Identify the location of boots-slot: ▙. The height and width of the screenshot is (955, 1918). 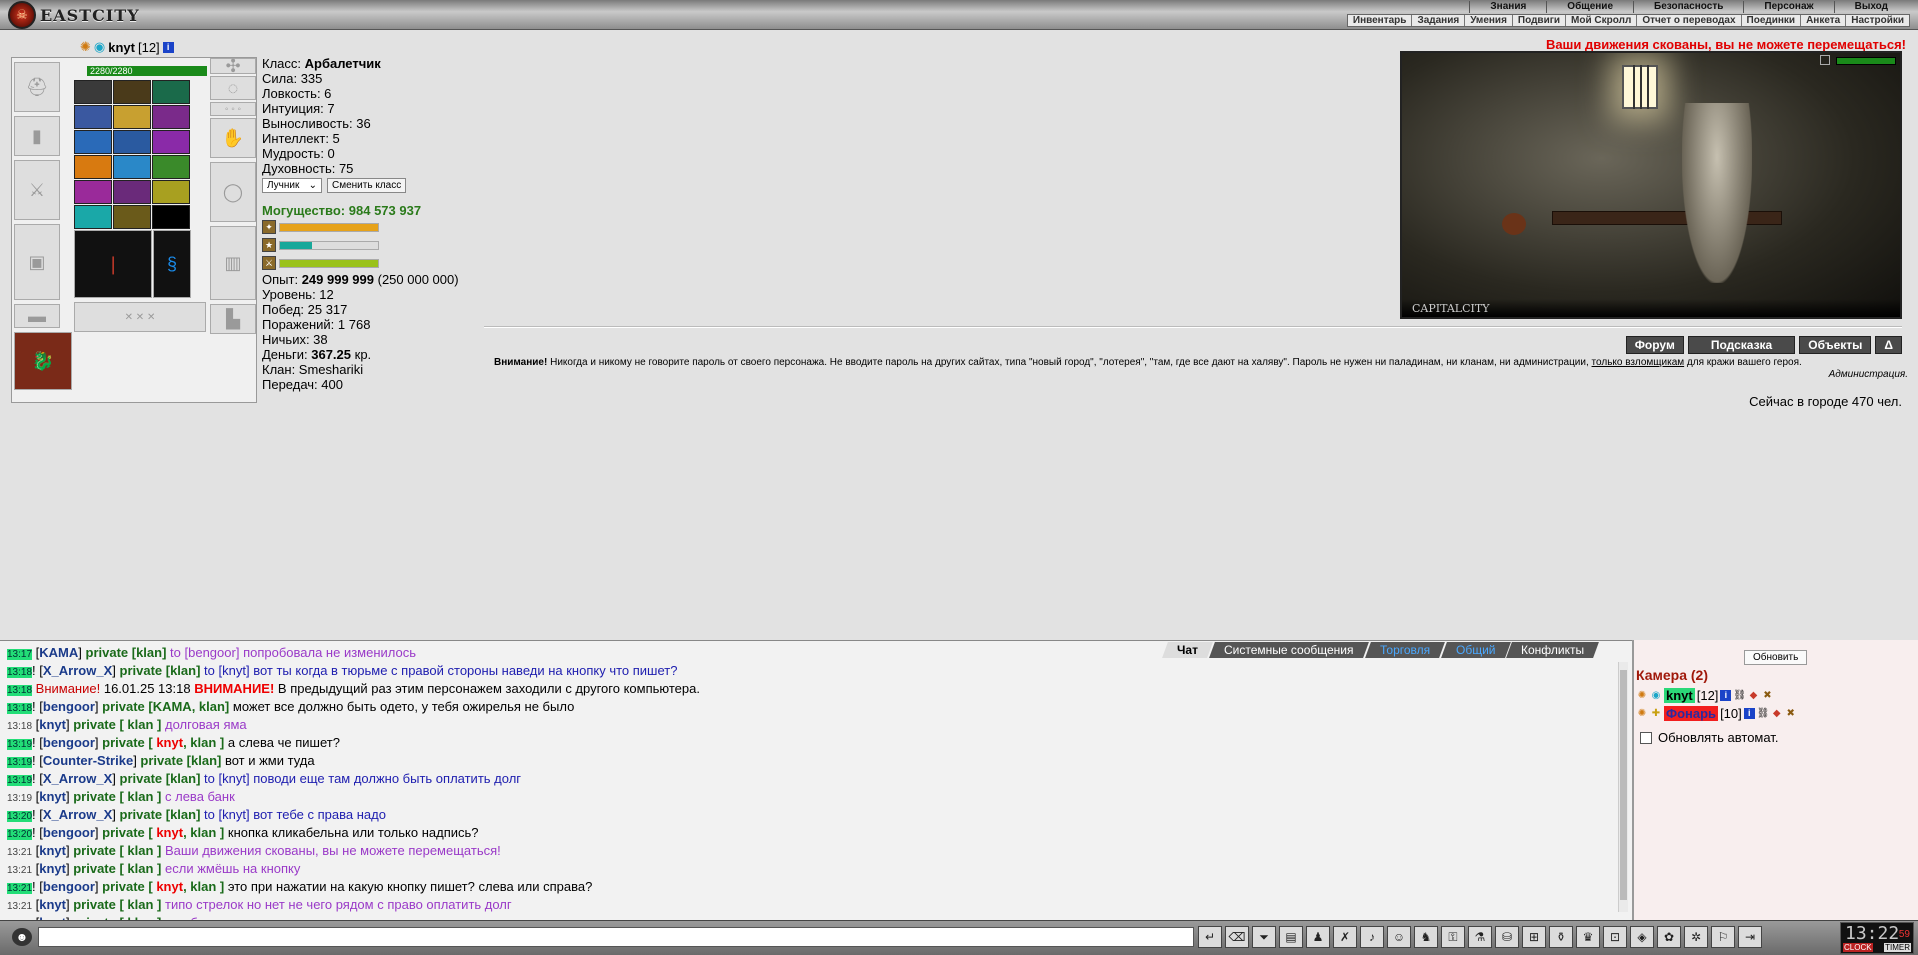
(233, 319).